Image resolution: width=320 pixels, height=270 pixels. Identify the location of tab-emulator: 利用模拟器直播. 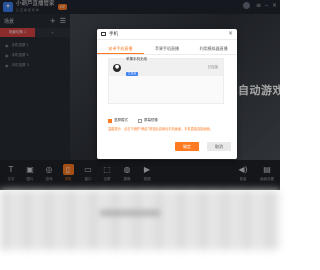
(213, 49).